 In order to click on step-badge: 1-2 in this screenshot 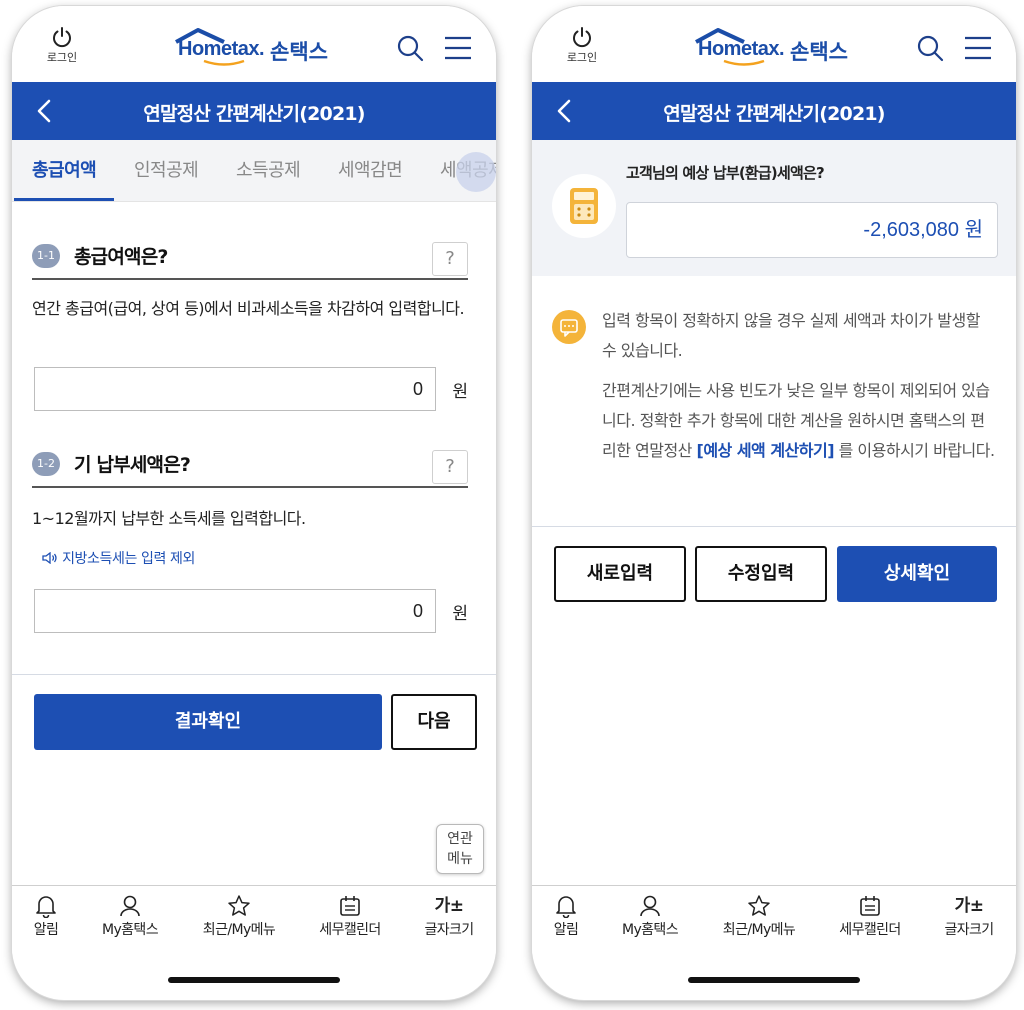, I will do `click(46, 464)`.